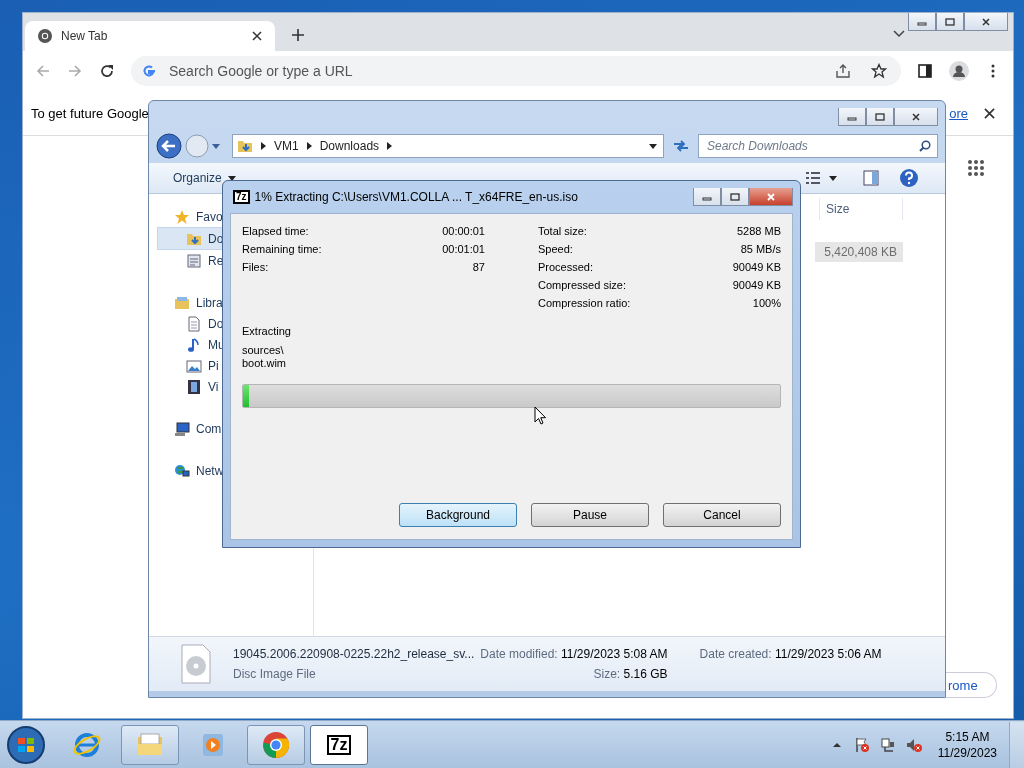 Image resolution: width=1024 pixels, height=768 pixels. Describe the element at coordinates (562, 231) in the screenshot. I see `stat-label: Total size:` at that location.